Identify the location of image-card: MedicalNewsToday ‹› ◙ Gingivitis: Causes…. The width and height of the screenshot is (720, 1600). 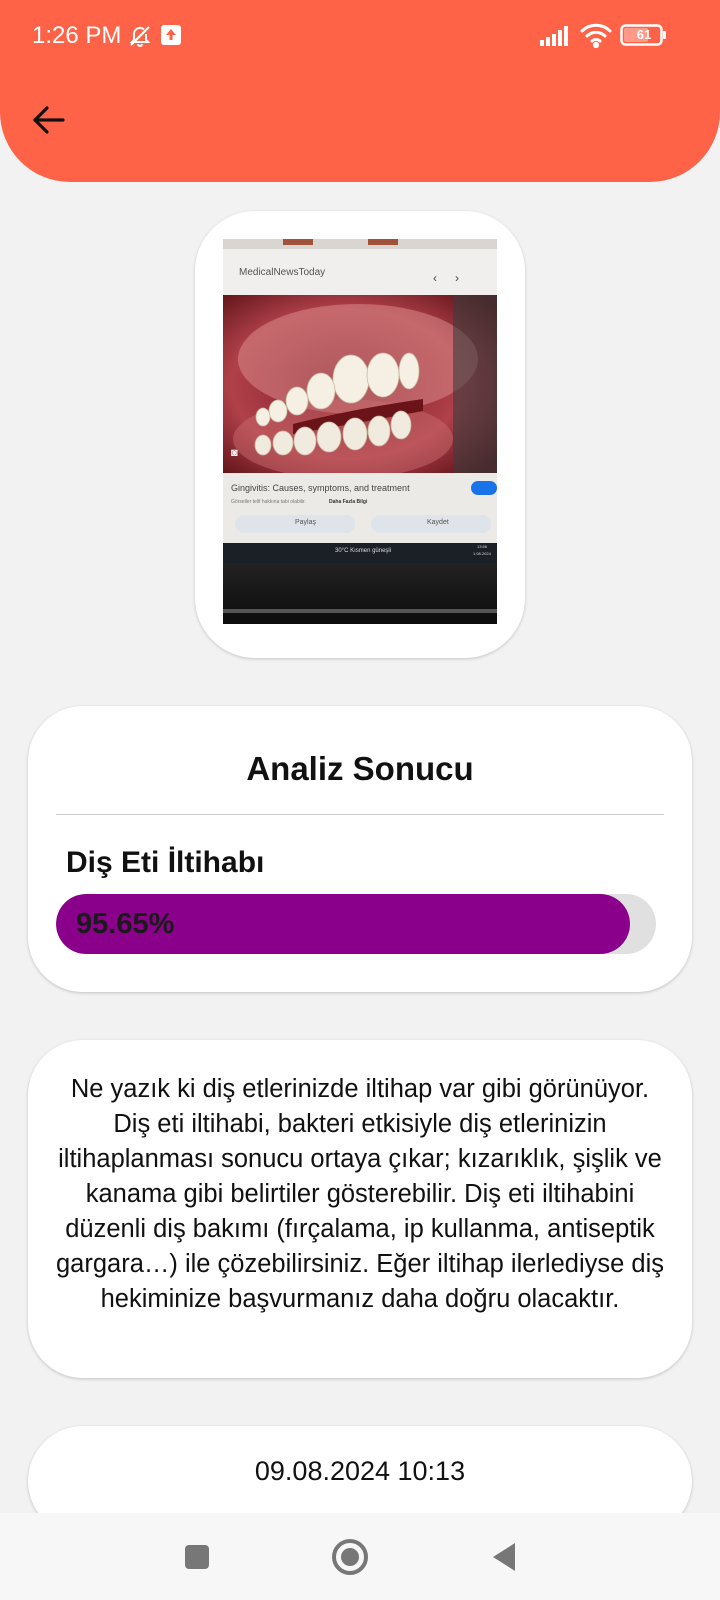
(360, 434).